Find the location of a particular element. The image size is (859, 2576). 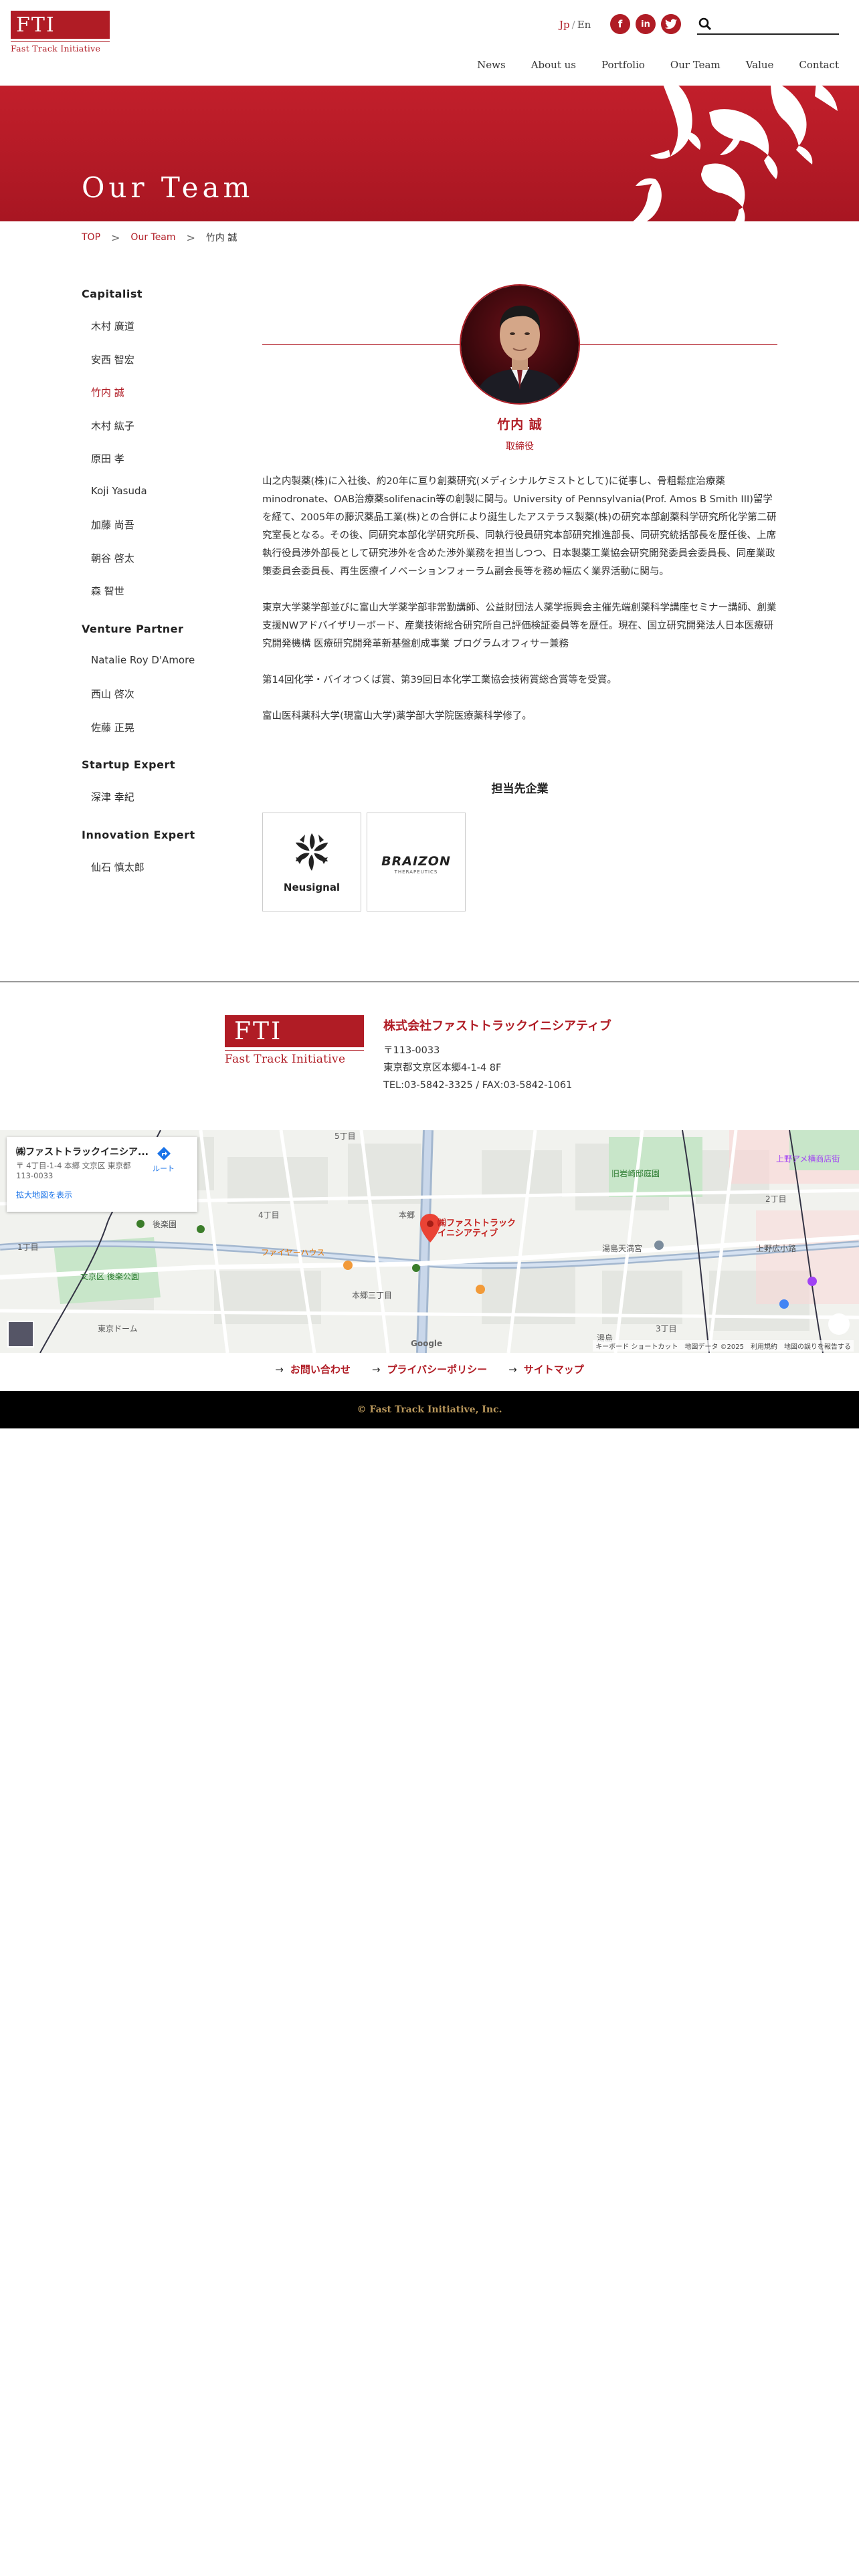

lang-jp-link: Jp is located at coordinates (564, 25).